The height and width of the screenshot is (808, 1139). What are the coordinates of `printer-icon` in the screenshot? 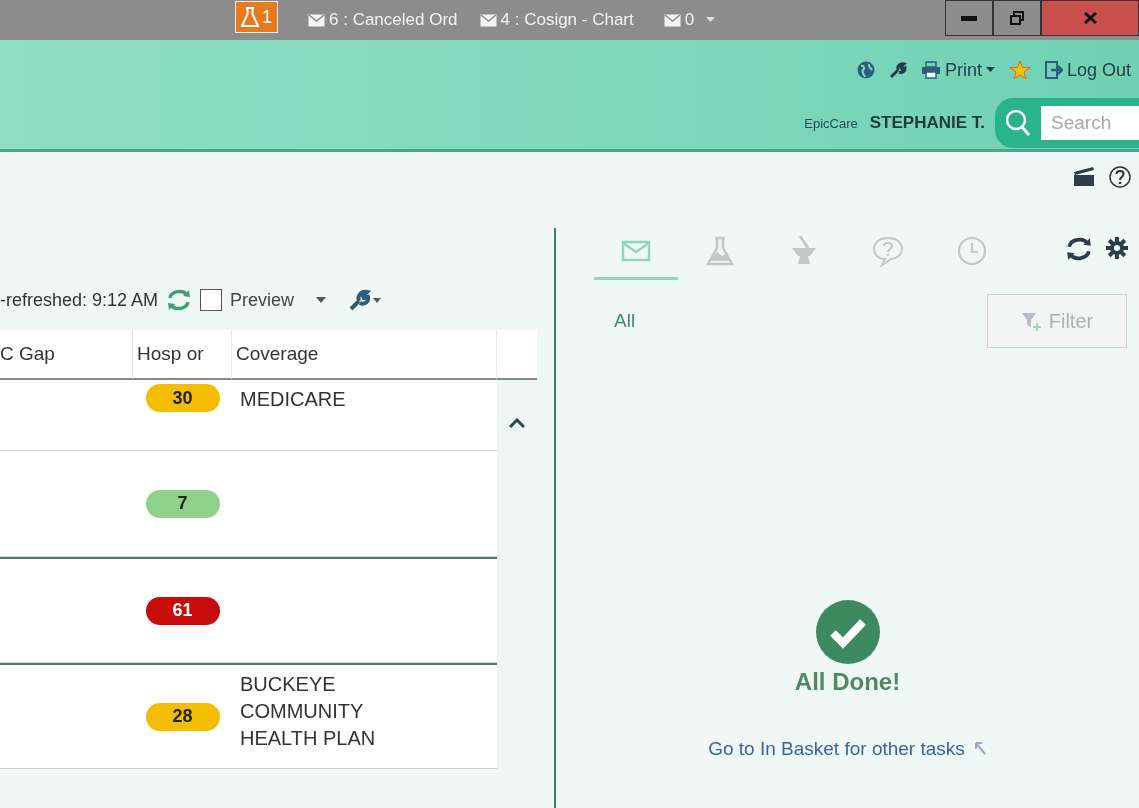 It's located at (930, 70).